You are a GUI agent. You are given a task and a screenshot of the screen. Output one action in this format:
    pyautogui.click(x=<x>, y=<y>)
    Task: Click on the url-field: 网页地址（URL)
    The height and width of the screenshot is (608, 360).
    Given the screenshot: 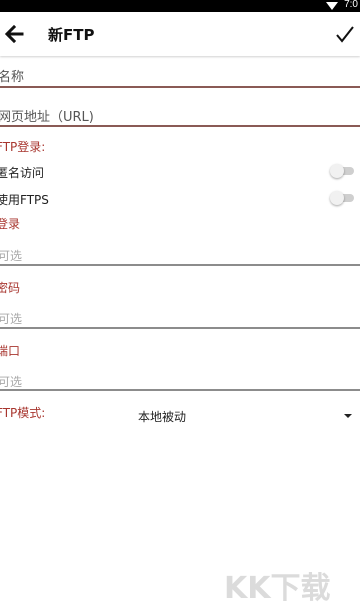 What is the action you would take?
    pyautogui.click(x=180, y=115)
    